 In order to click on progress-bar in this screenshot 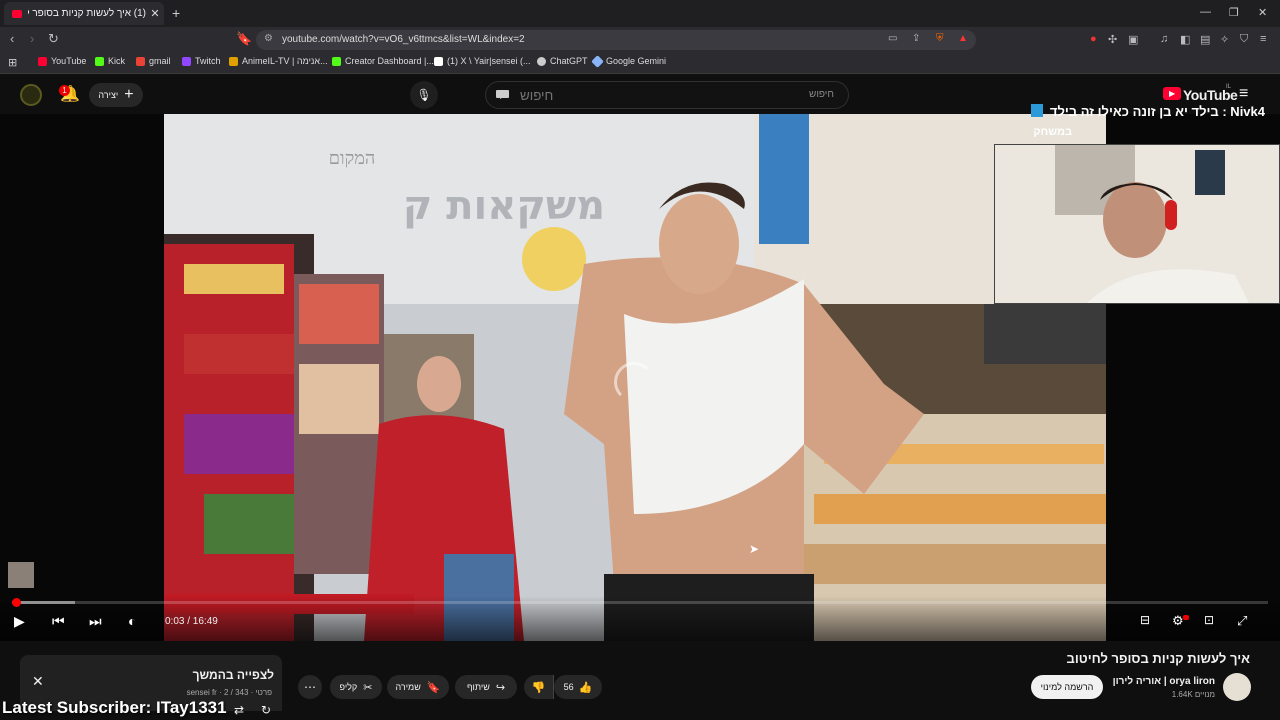, I will do `click(639, 602)`.